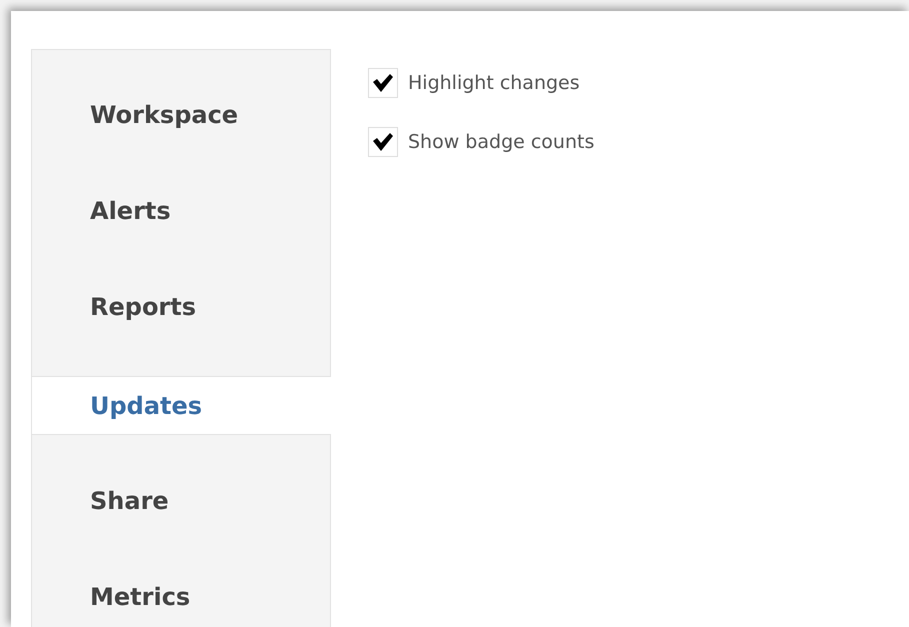 The image size is (909, 627). What do you see at coordinates (501, 142) in the screenshot?
I see `checkbox-label: Show badge counts` at bounding box center [501, 142].